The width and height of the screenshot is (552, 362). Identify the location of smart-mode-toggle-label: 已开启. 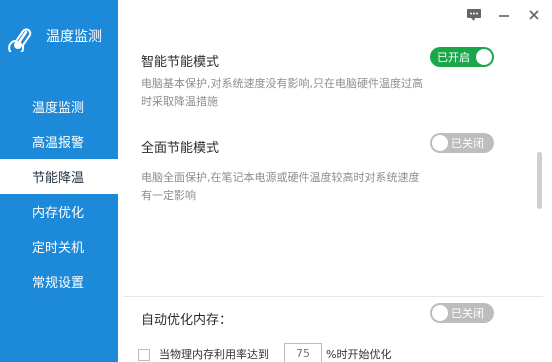
(453, 57).